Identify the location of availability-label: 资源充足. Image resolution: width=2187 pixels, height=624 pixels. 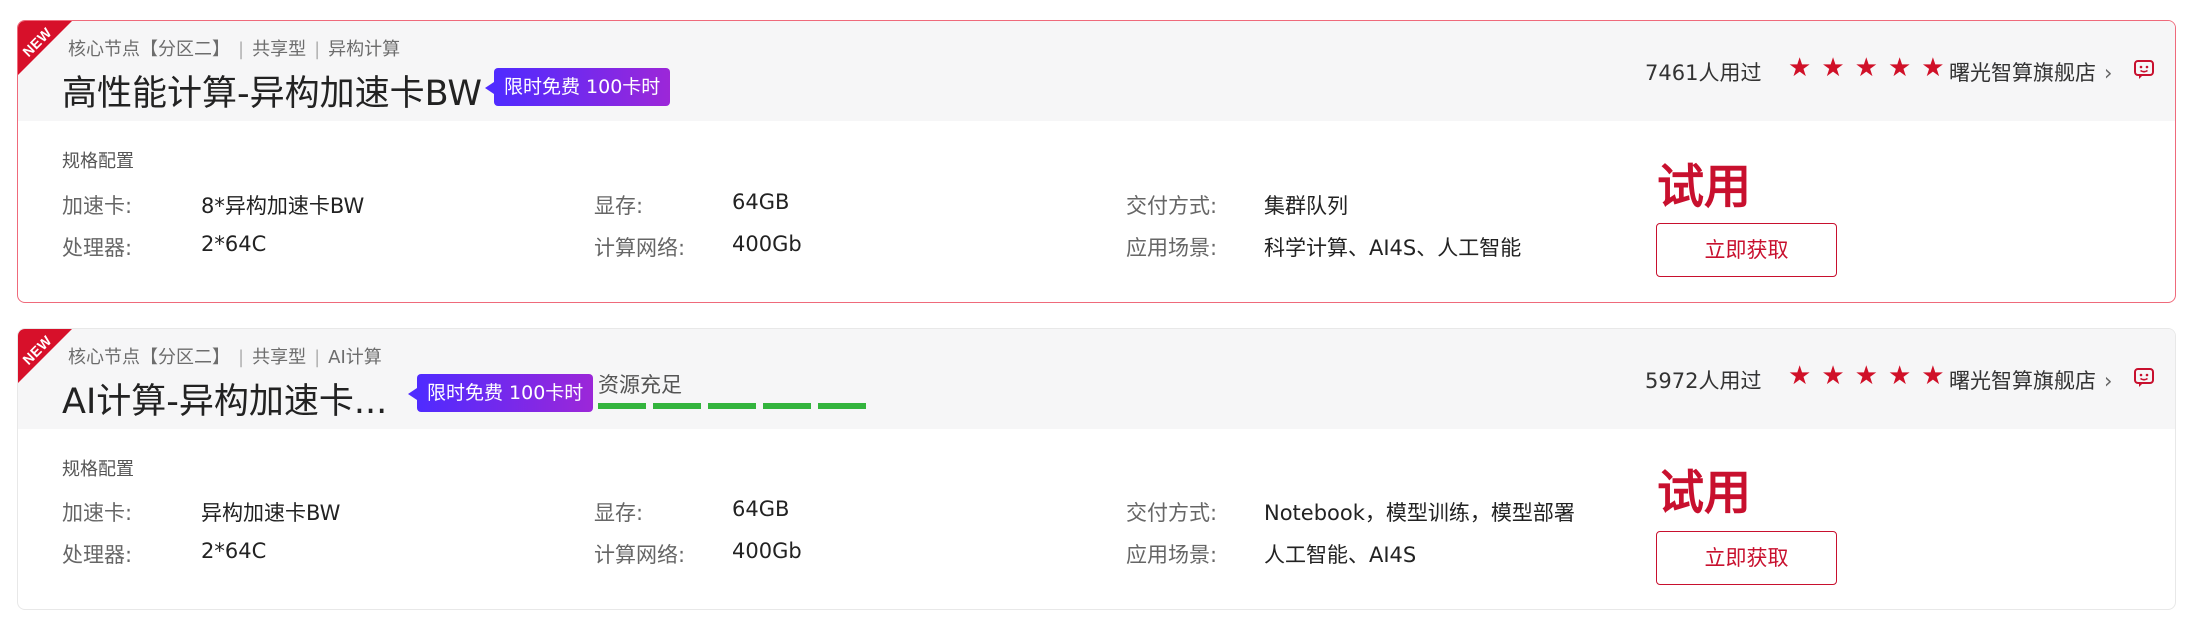
(640, 385).